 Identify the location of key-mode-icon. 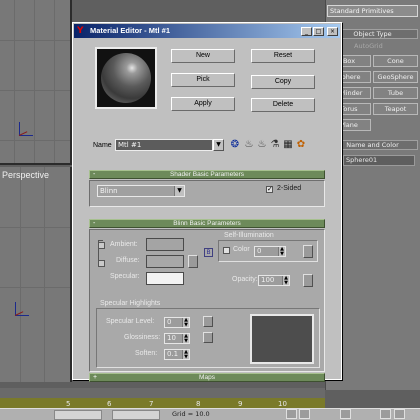
(291, 414).